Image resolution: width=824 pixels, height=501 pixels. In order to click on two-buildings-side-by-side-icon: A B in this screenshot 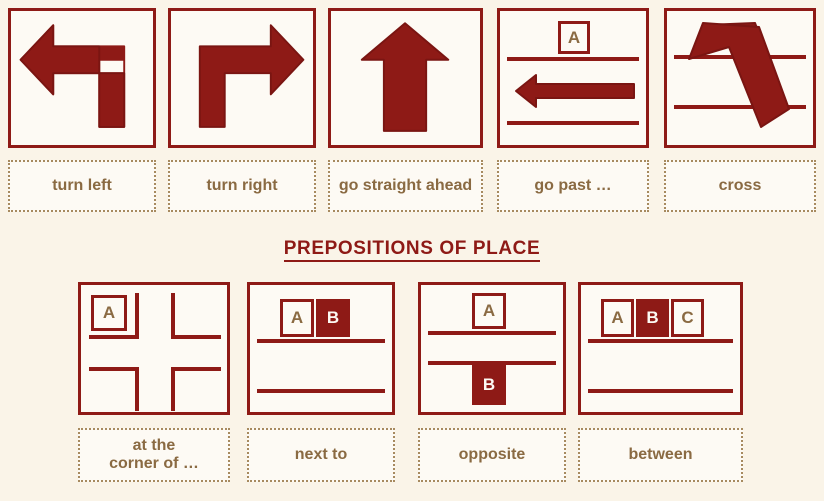, I will do `click(321, 348)`.